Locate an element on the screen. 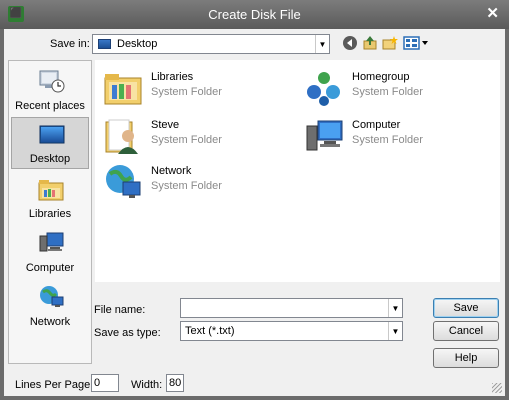 The image size is (509, 400). save-in-dropdown: Desktop ▼ is located at coordinates (211, 44).